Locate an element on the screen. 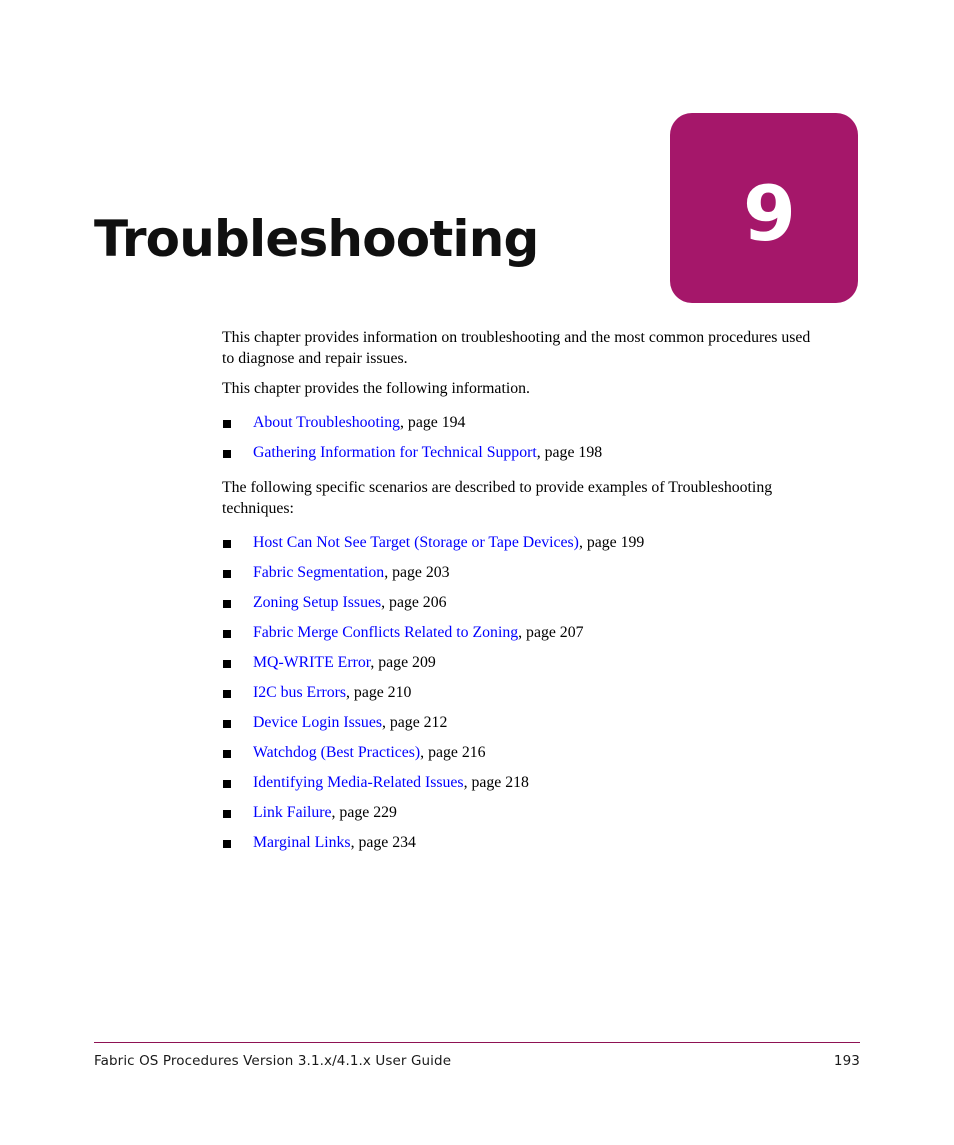 The height and width of the screenshot is (1145, 954). toc-link: Identifying Media-Related Issues is located at coordinates (358, 782).